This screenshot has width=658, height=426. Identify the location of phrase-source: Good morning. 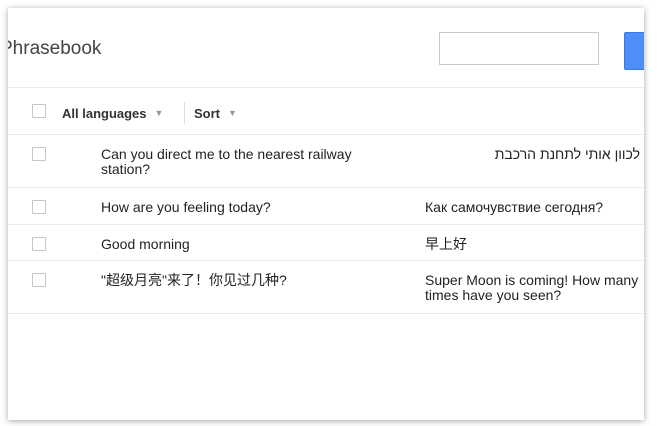
(145, 244).